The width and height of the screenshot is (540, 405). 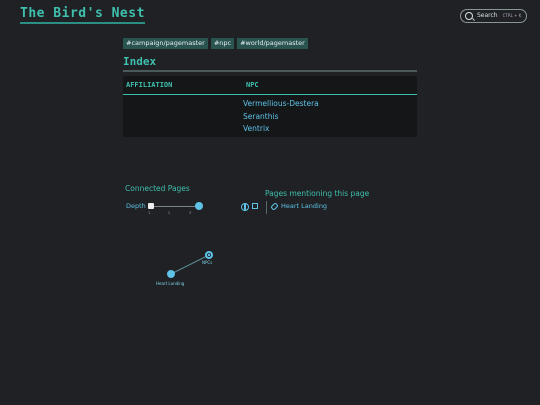 I want to click on depth-tick: 3, so click(x=190, y=213).